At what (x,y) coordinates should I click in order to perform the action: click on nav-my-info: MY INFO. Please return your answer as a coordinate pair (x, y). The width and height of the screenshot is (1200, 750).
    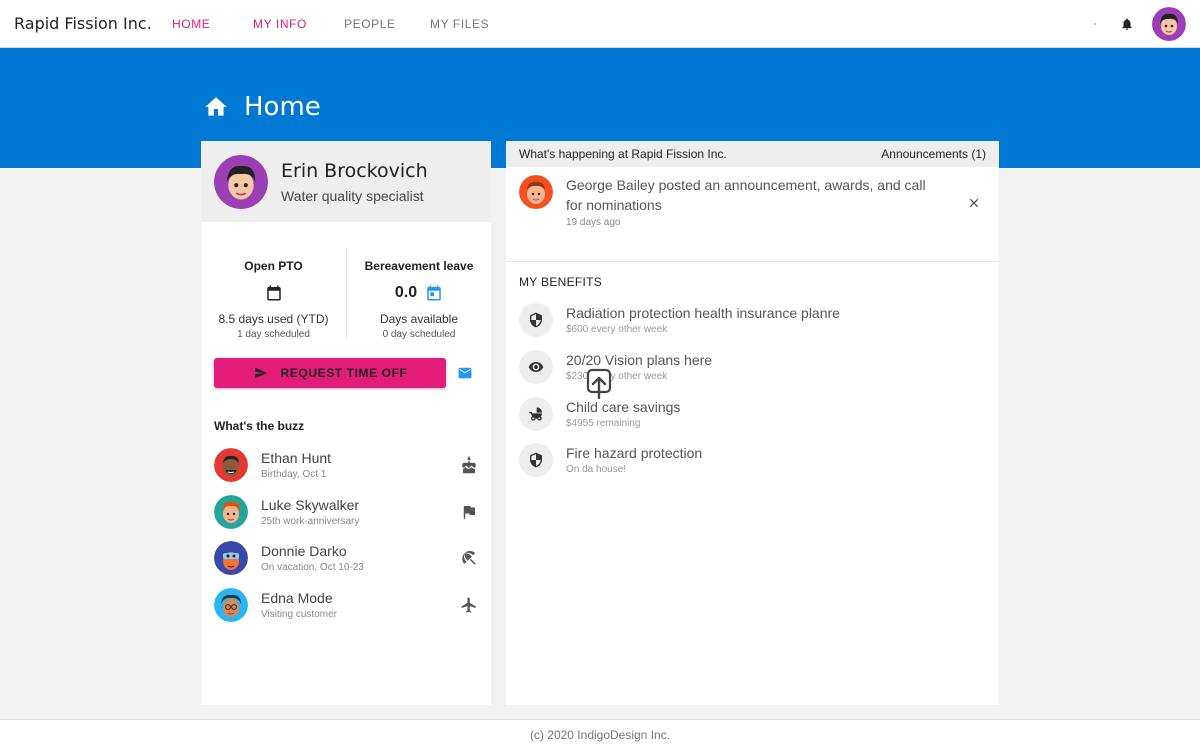
    Looking at the image, I should click on (280, 24).